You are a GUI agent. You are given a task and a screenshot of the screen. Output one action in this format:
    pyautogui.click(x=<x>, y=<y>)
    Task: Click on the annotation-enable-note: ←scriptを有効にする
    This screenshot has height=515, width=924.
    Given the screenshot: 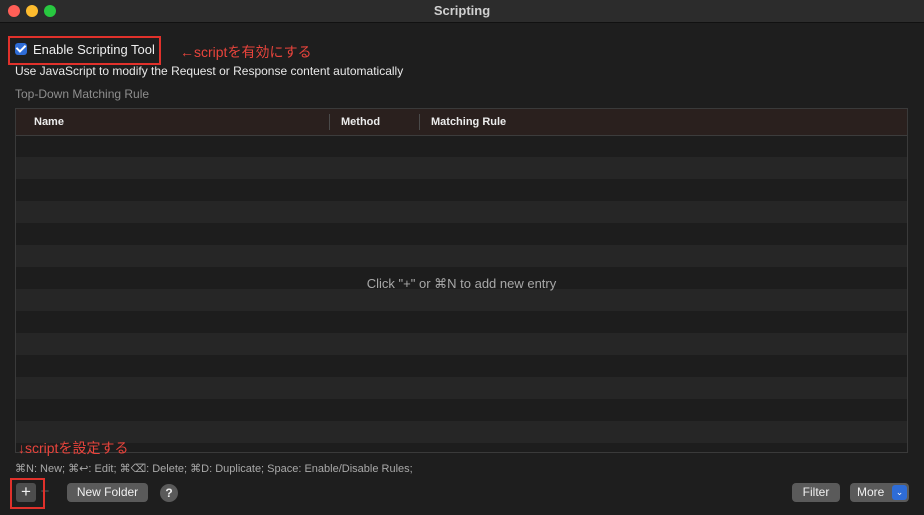 What is the action you would take?
    pyautogui.click(x=246, y=52)
    